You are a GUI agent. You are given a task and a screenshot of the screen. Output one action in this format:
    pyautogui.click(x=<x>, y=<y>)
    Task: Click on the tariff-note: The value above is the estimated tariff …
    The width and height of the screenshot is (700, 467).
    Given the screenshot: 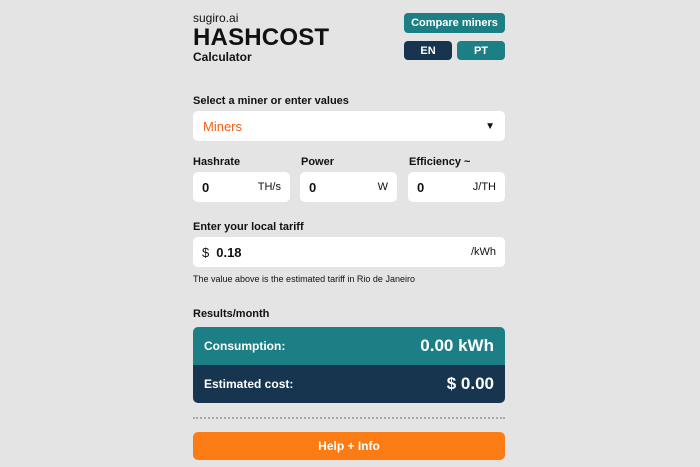 What is the action you would take?
    pyautogui.click(x=304, y=279)
    